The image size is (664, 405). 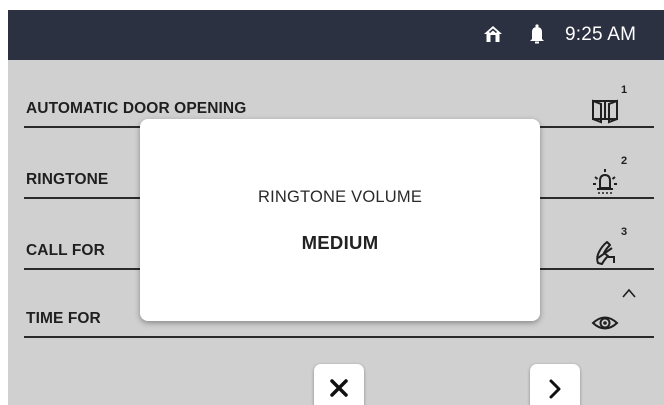 What do you see at coordinates (65, 250) in the screenshot?
I see `menu-item-label: CALL FOR` at bounding box center [65, 250].